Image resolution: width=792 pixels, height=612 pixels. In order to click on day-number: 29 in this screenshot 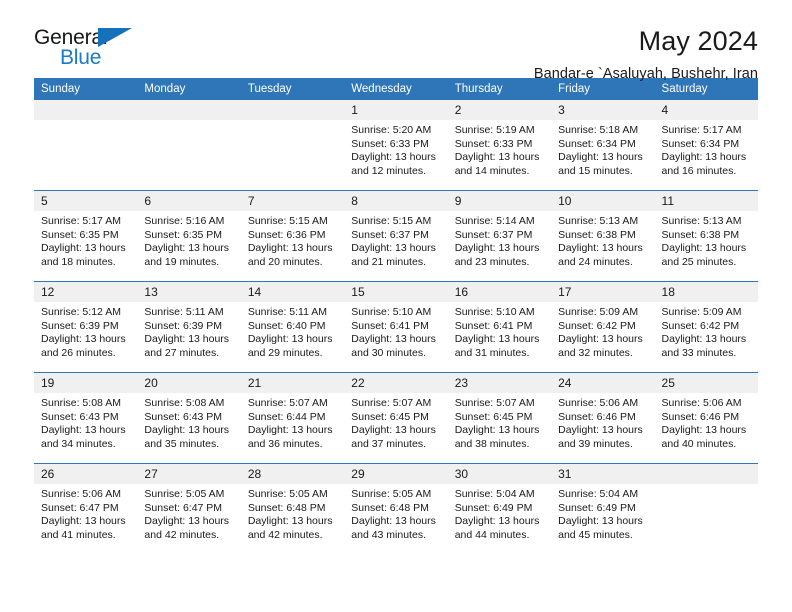, I will do `click(396, 474)`.